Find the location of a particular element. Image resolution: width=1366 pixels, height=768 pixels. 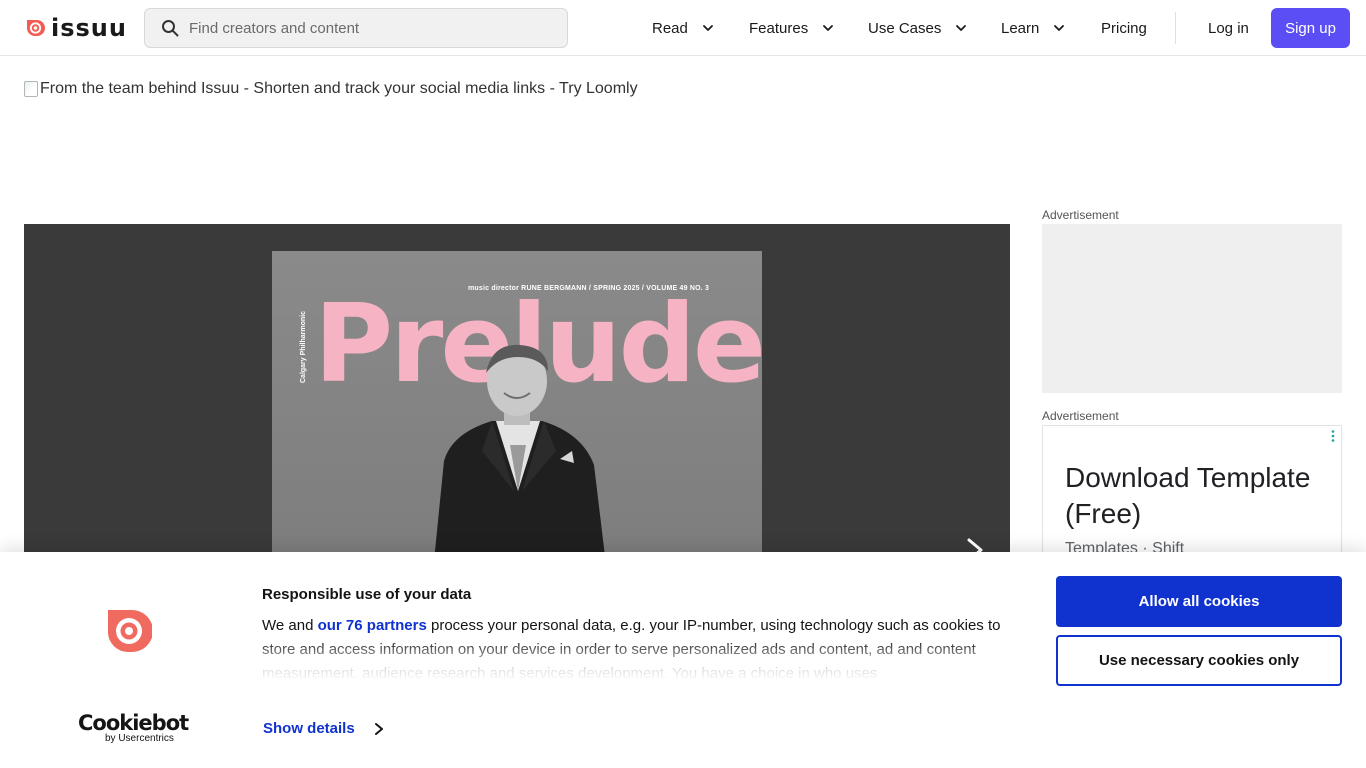

header-divider is located at coordinates (1175, 28).